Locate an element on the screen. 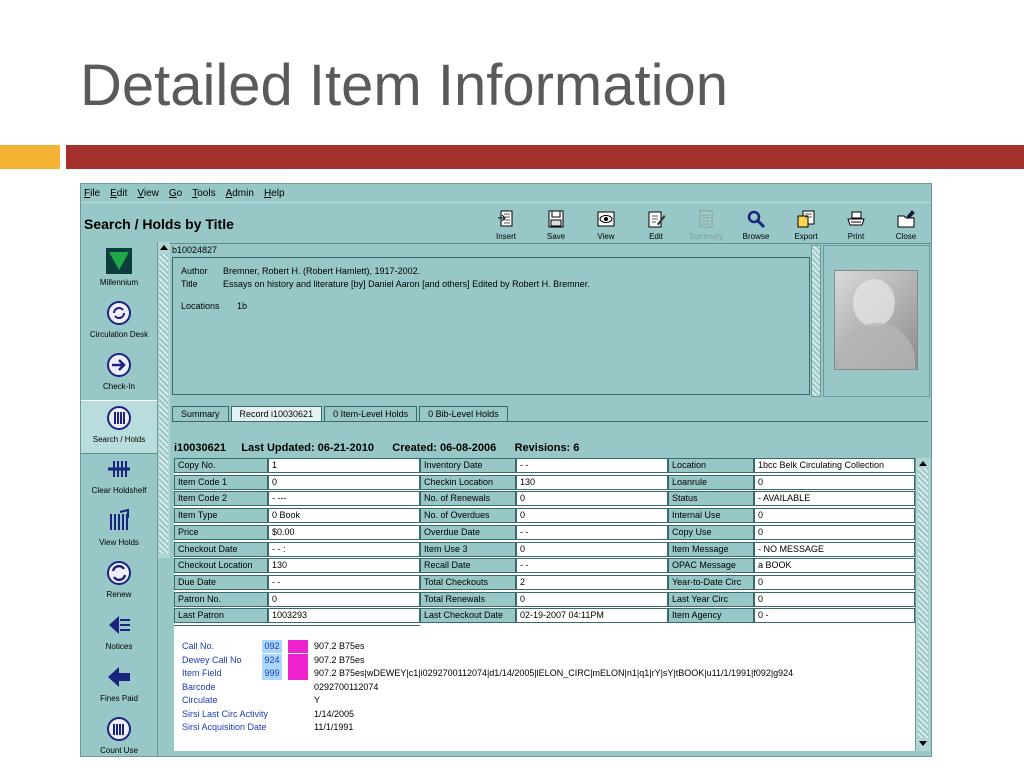  field-value: 02-19-2007 04:11PM is located at coordinates (592, 615).